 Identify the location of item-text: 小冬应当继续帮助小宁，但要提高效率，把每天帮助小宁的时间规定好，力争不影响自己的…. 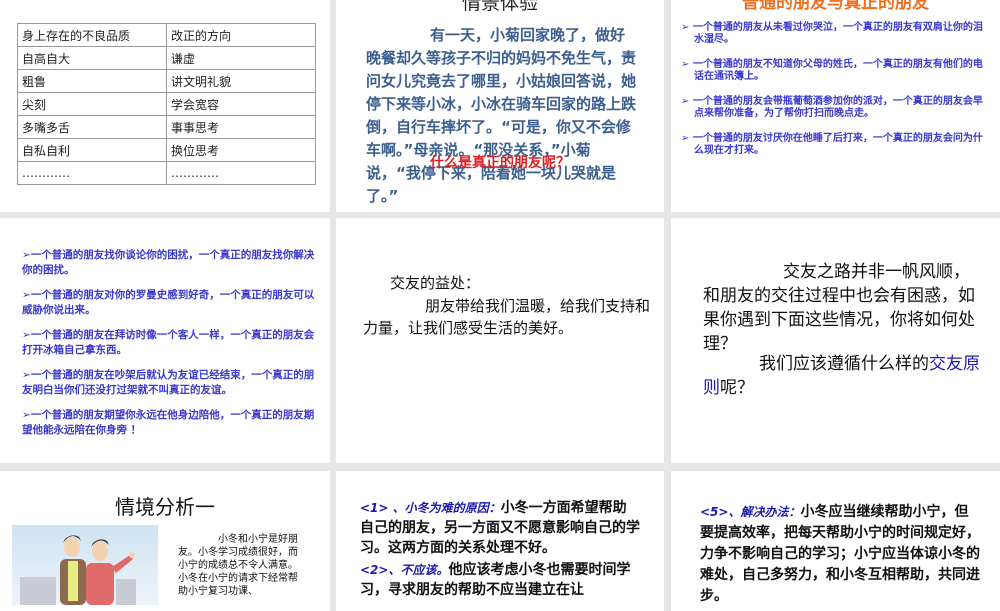
(840, 554).